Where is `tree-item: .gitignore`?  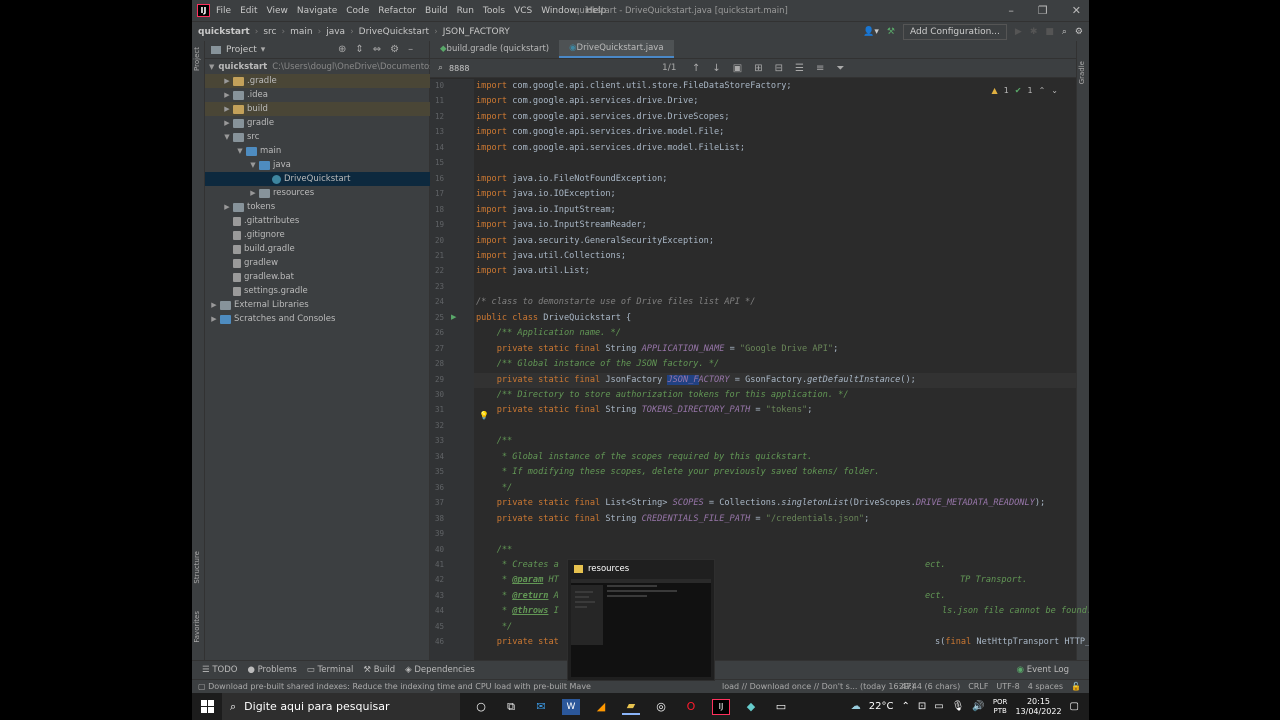
tree-item: .gitignore is located at coordinates (317, 235).